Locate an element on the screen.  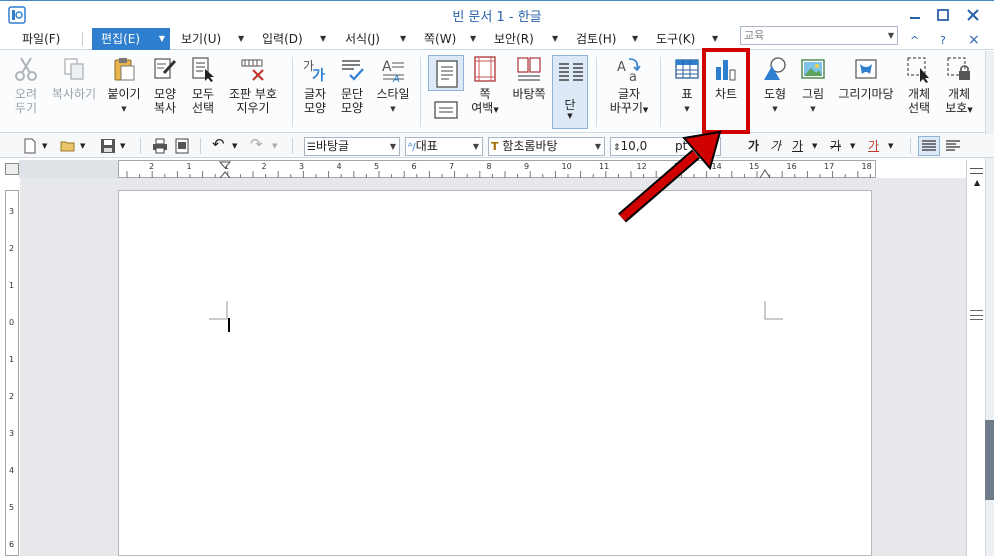
side-panel-toggle is located at coordinates (989, 460).